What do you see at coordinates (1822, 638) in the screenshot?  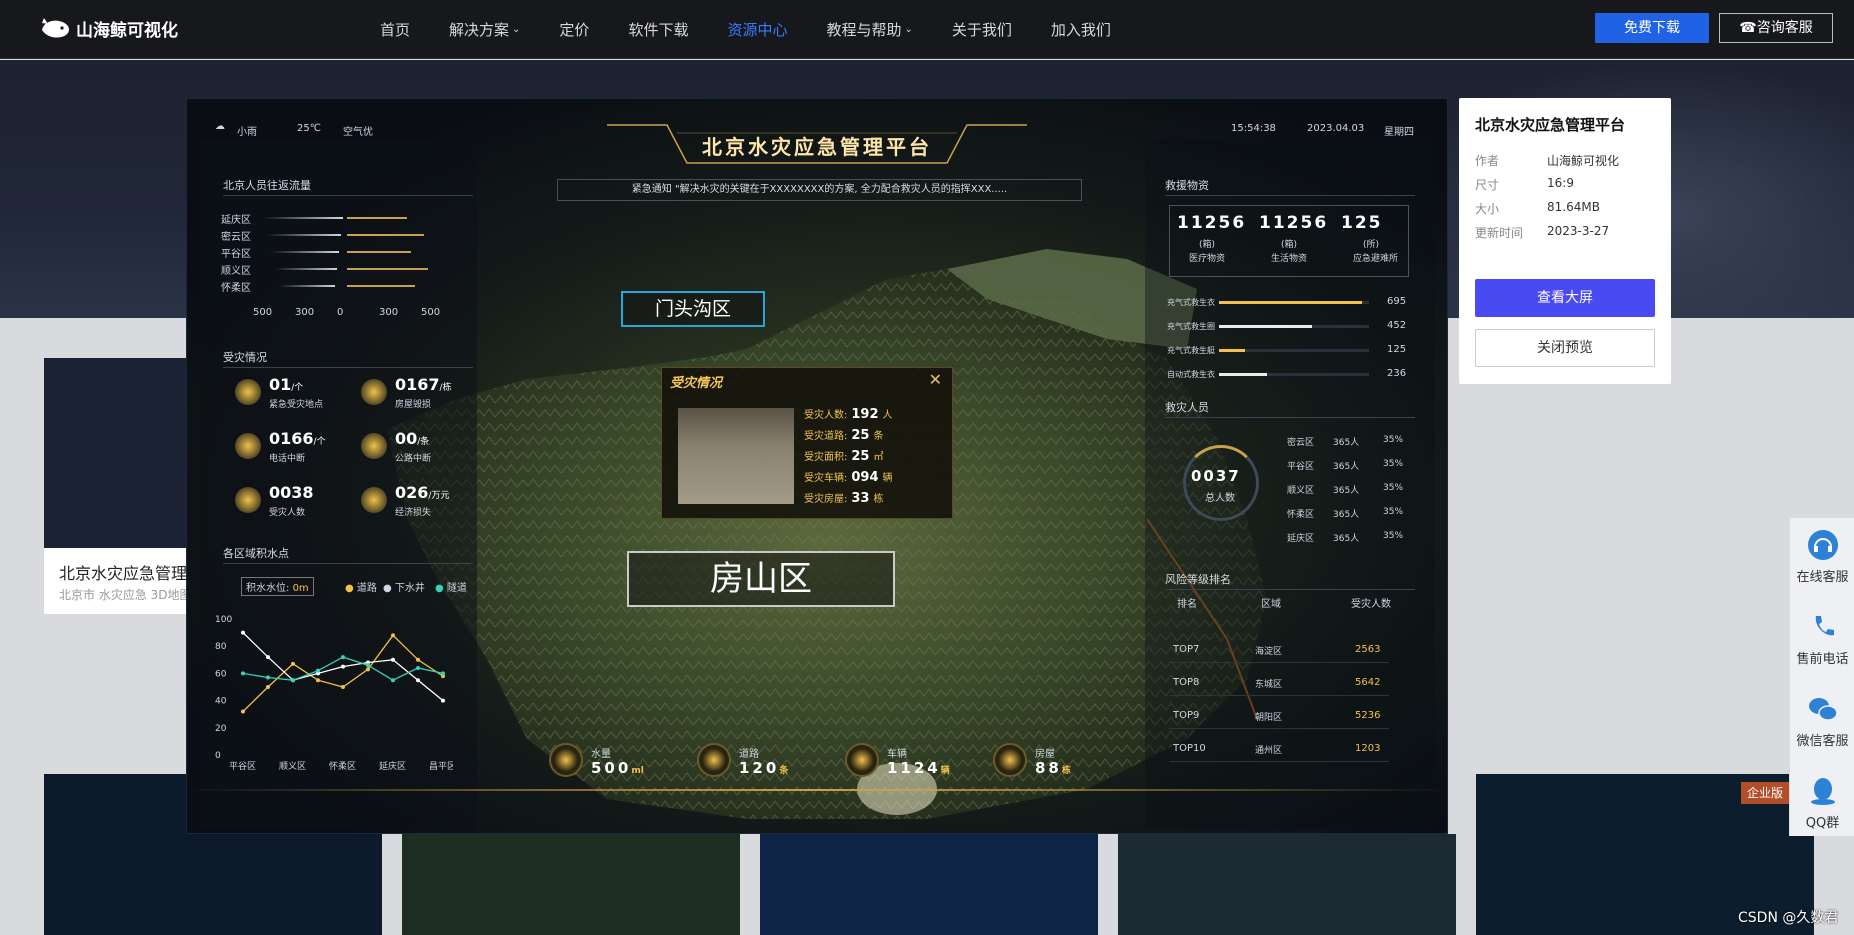 I see `float-presale-phone: 售前电话` at bounding box center [1822, 638].